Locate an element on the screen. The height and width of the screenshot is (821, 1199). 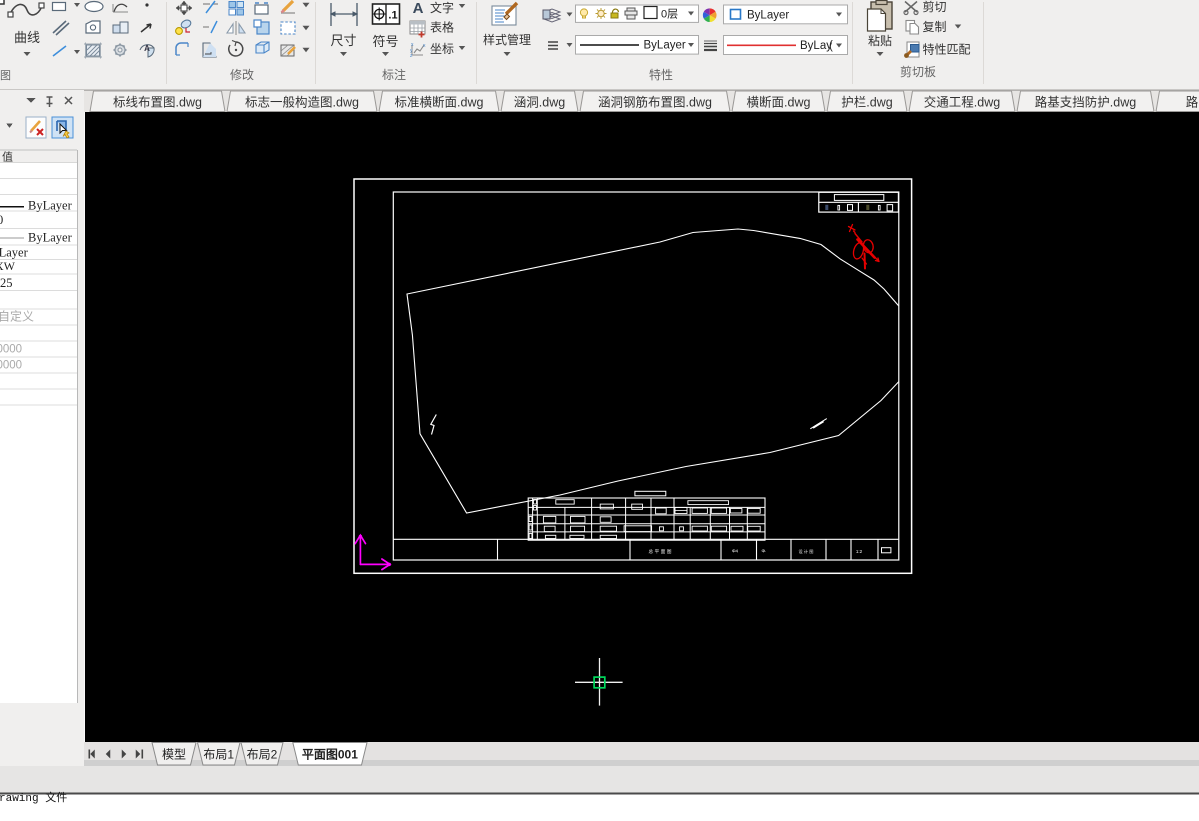
svg-text: 总平面图 is located at coordinates (660, 551).